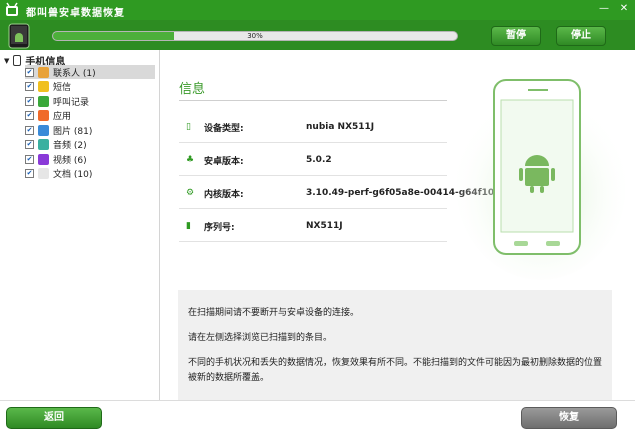 This screenshot has height=433, width=635. I want to click on info-label: 序列号:, so click(219, 227).